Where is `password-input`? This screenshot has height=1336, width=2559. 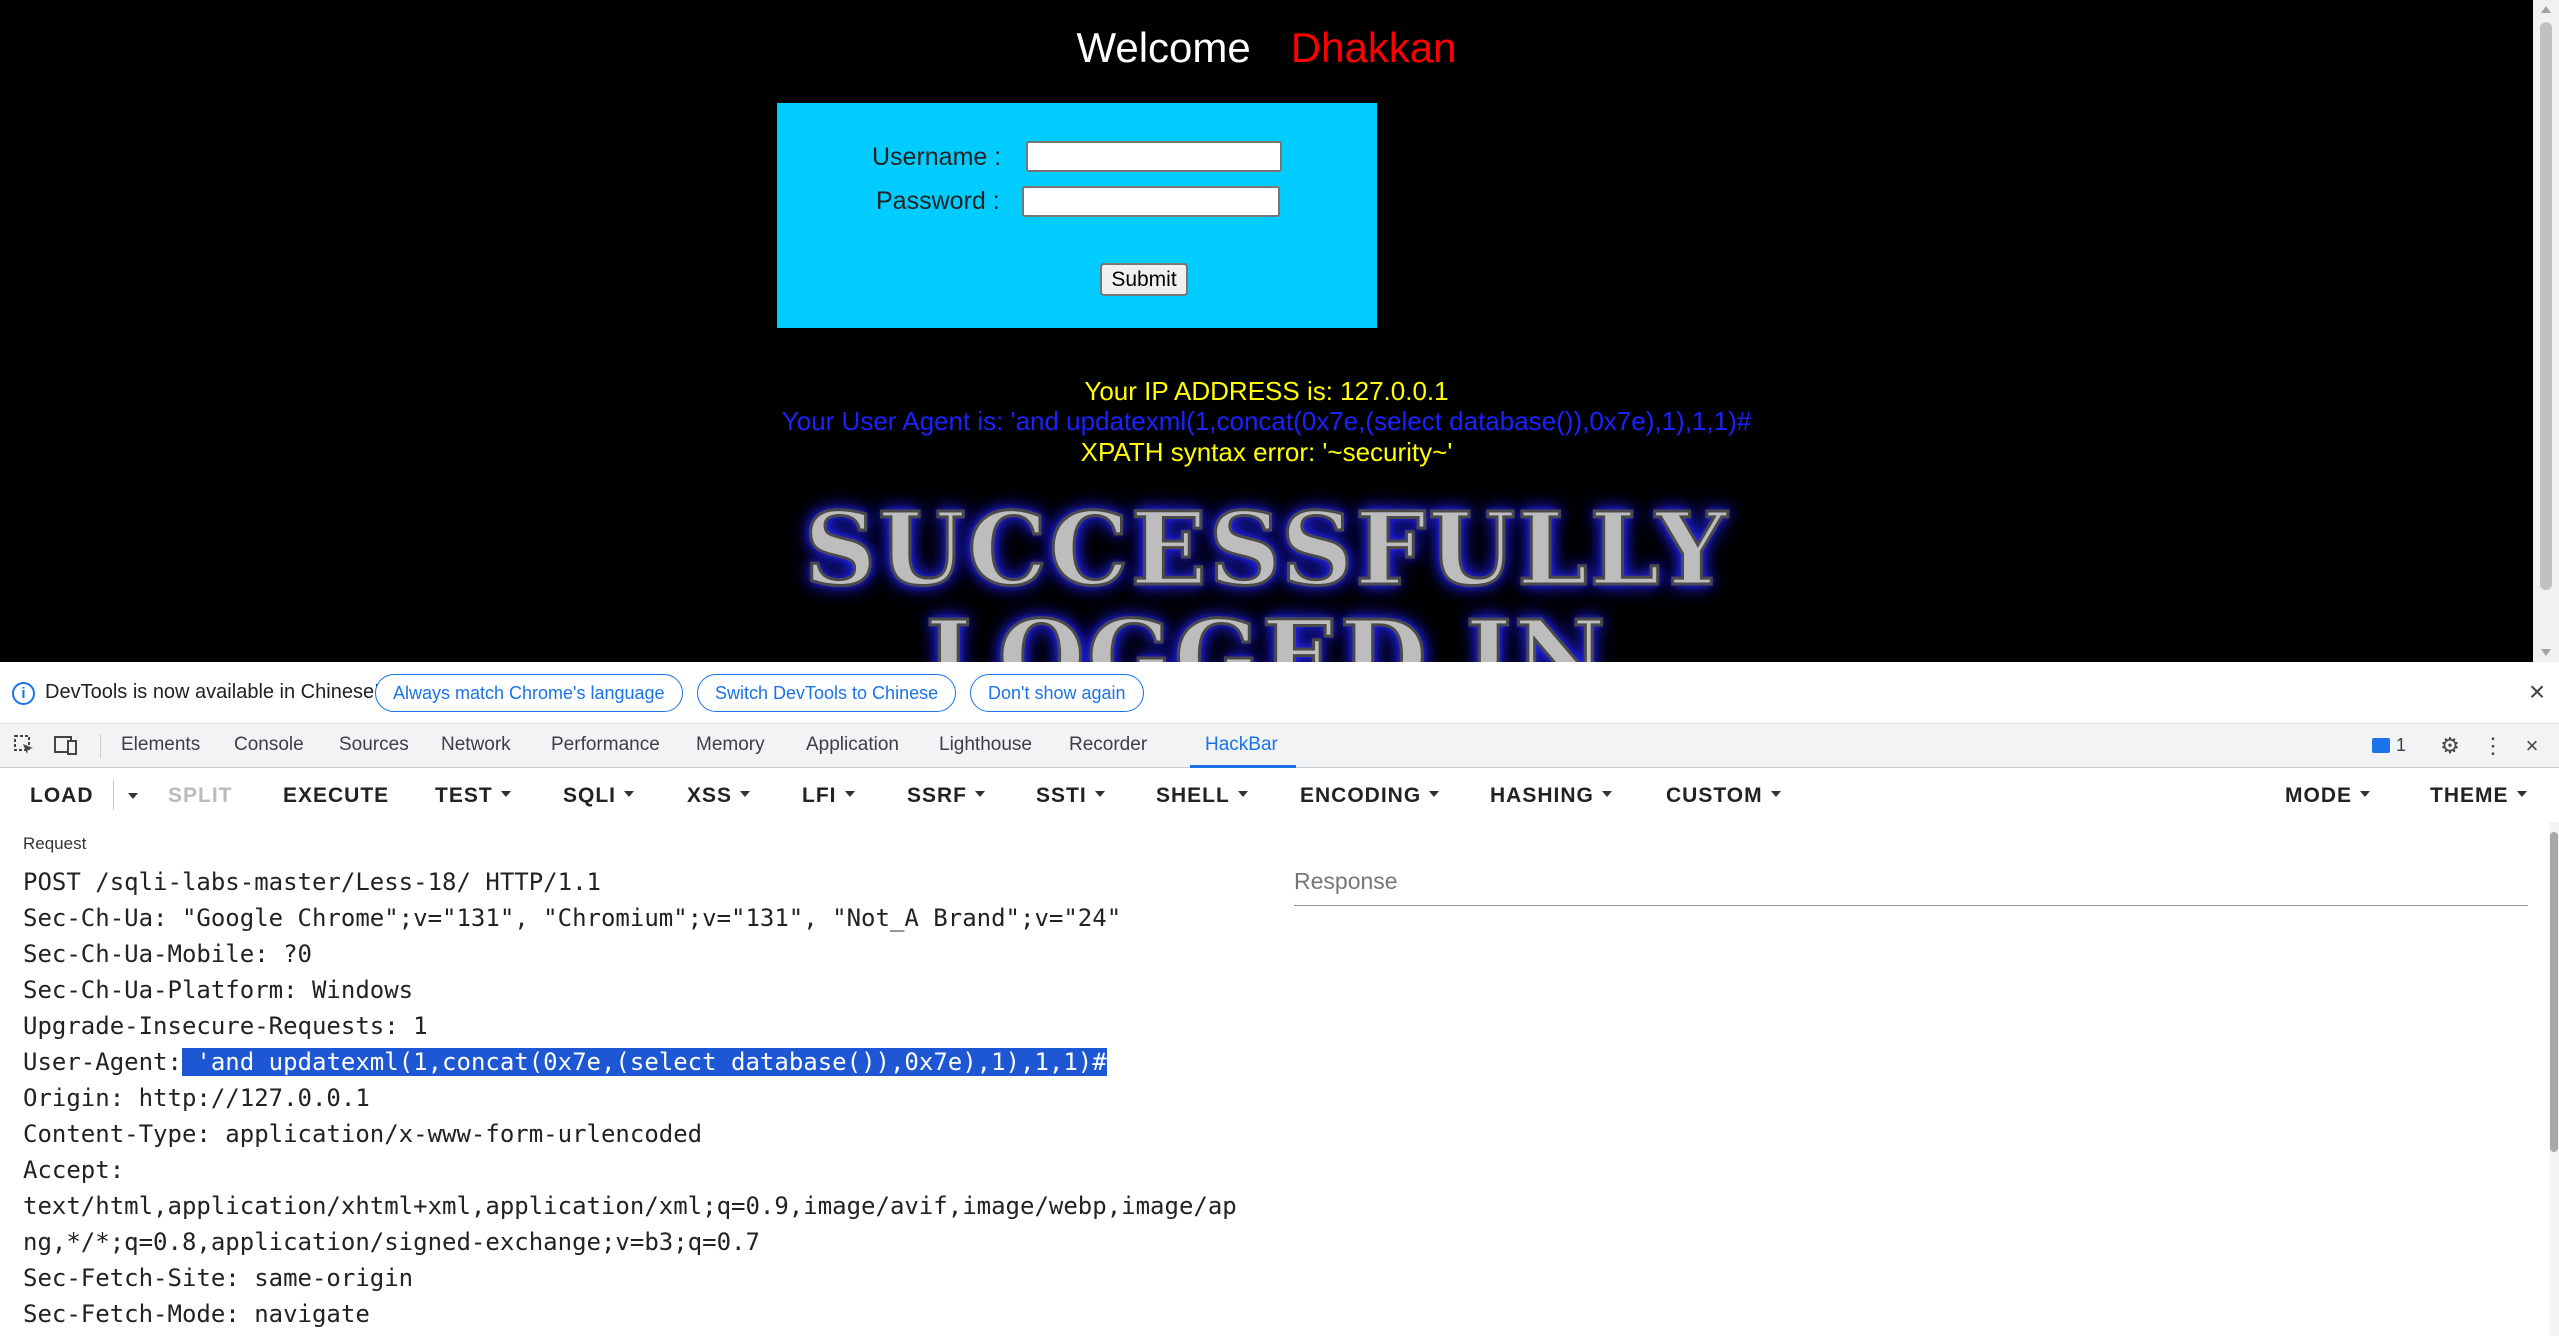
password-input is located at coordinates (1151, 201).